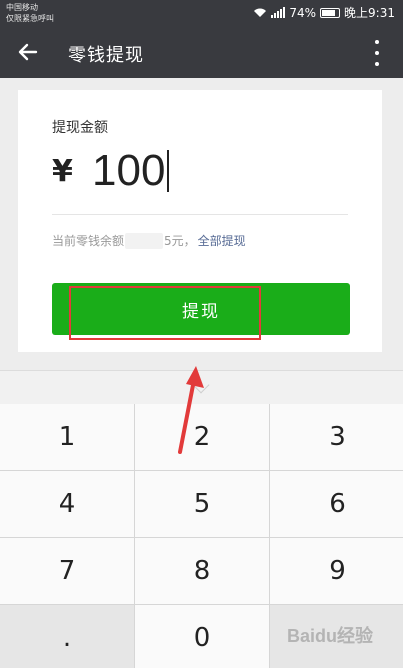  I want to click on carrier-name: 中国移动, so click(22, 7).